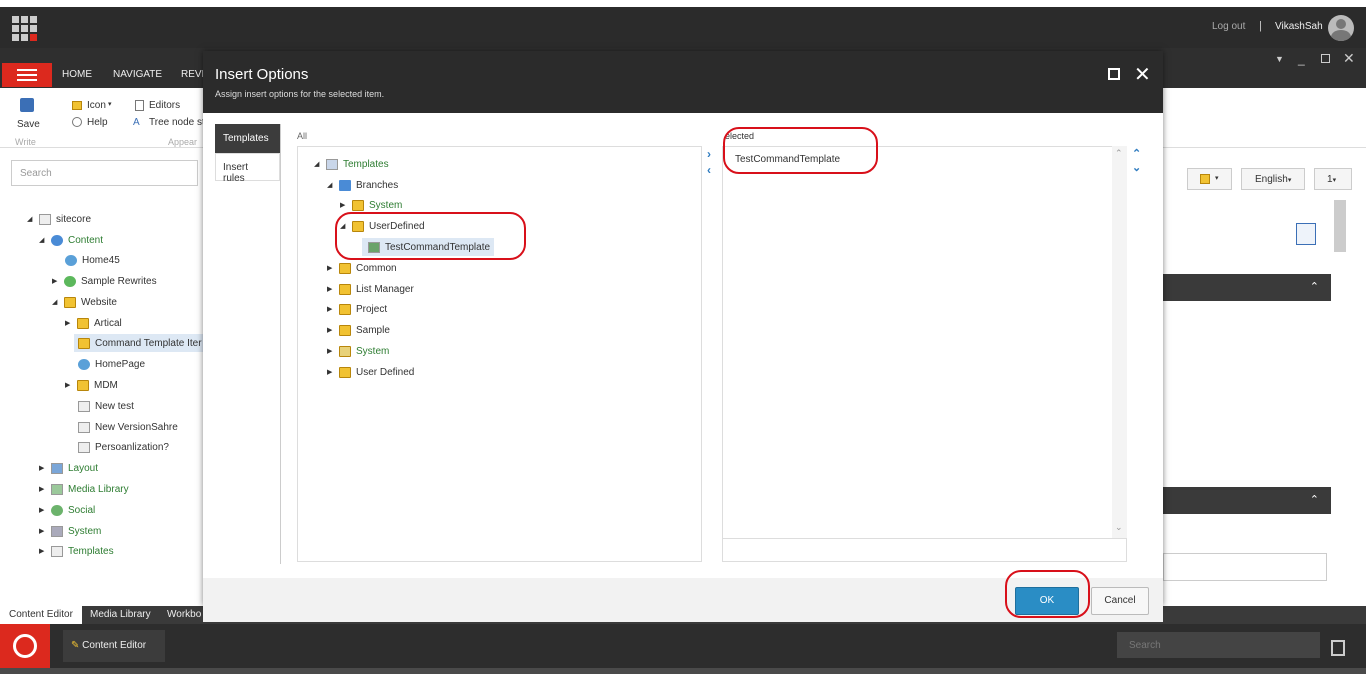 This screenshot has height=674, width=1366. Describe the element at coordinates (93, 323) in the screenshot. I see `tree-node: ▶ Artical` at that location.